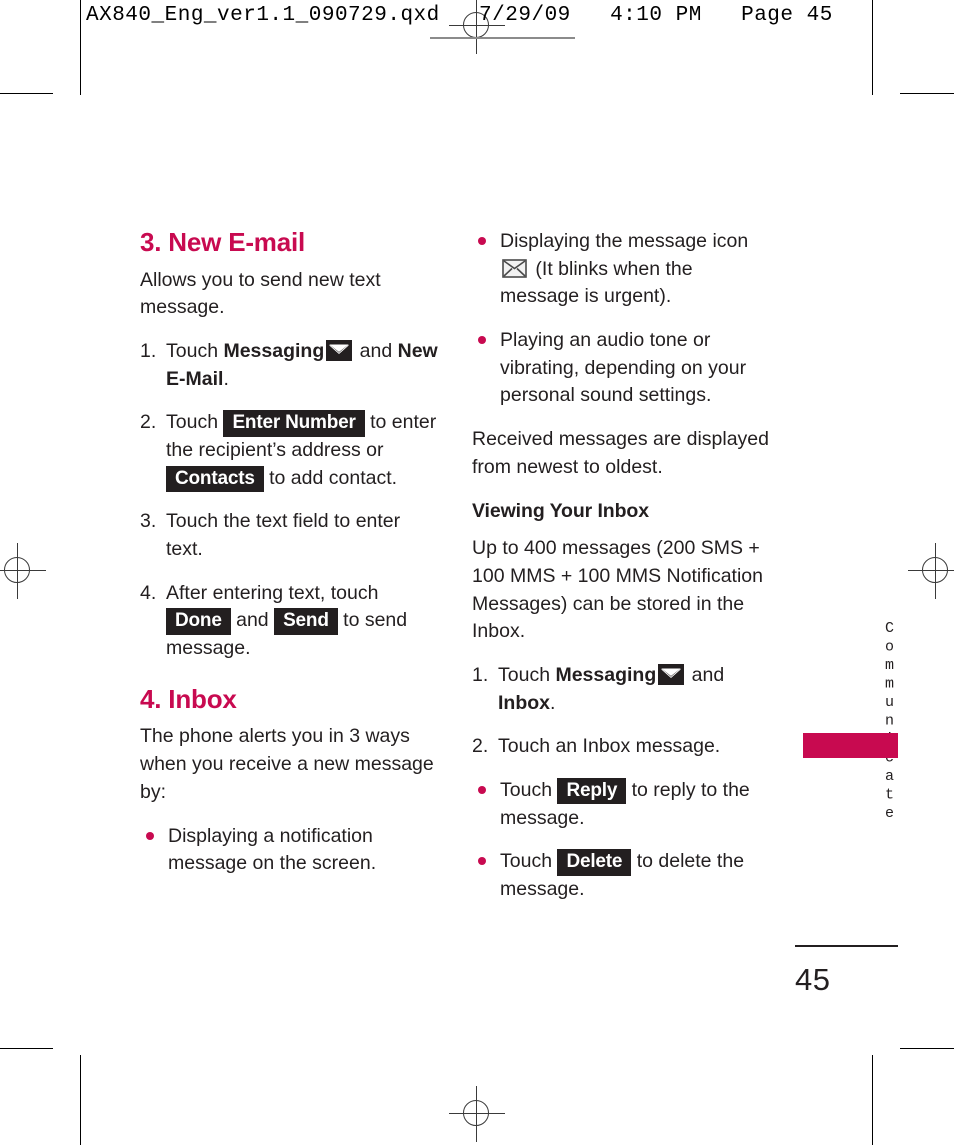 Image resolution: width=954 pixels, height=1145 pixels. What do you see at coordinates (624, 241) in the screenshot?
I see `bullet-text-a: Displaying the message icon` at bounding box center [624, 241].